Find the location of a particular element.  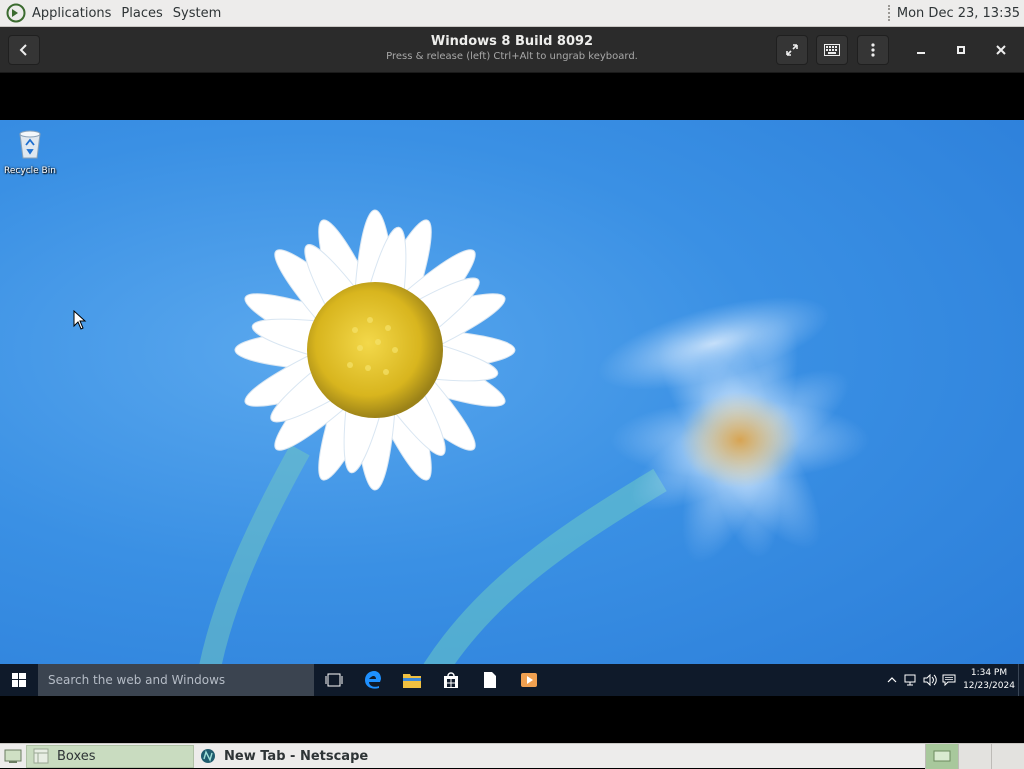

fullscreen-icon is located at coordinates (792, 50).